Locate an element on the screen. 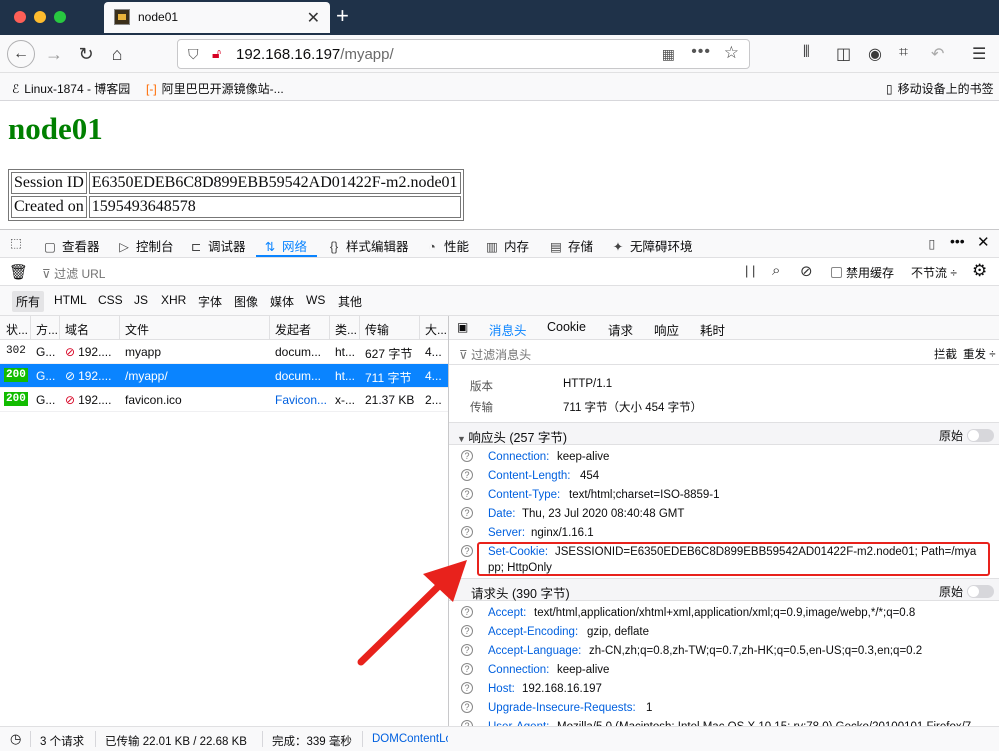 This screenshot has width=999, height=751. reload-button: ↻ is located at coordinates (86, 54).